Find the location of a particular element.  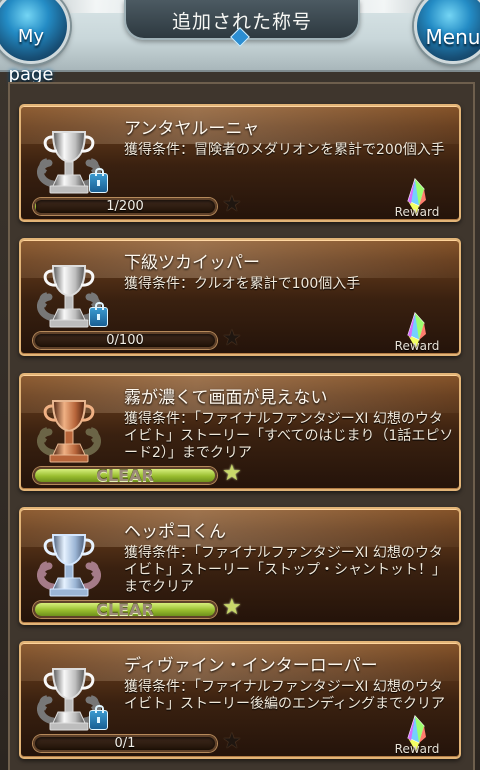

progress-text: 0/1 is located at coordinates (125, 743).